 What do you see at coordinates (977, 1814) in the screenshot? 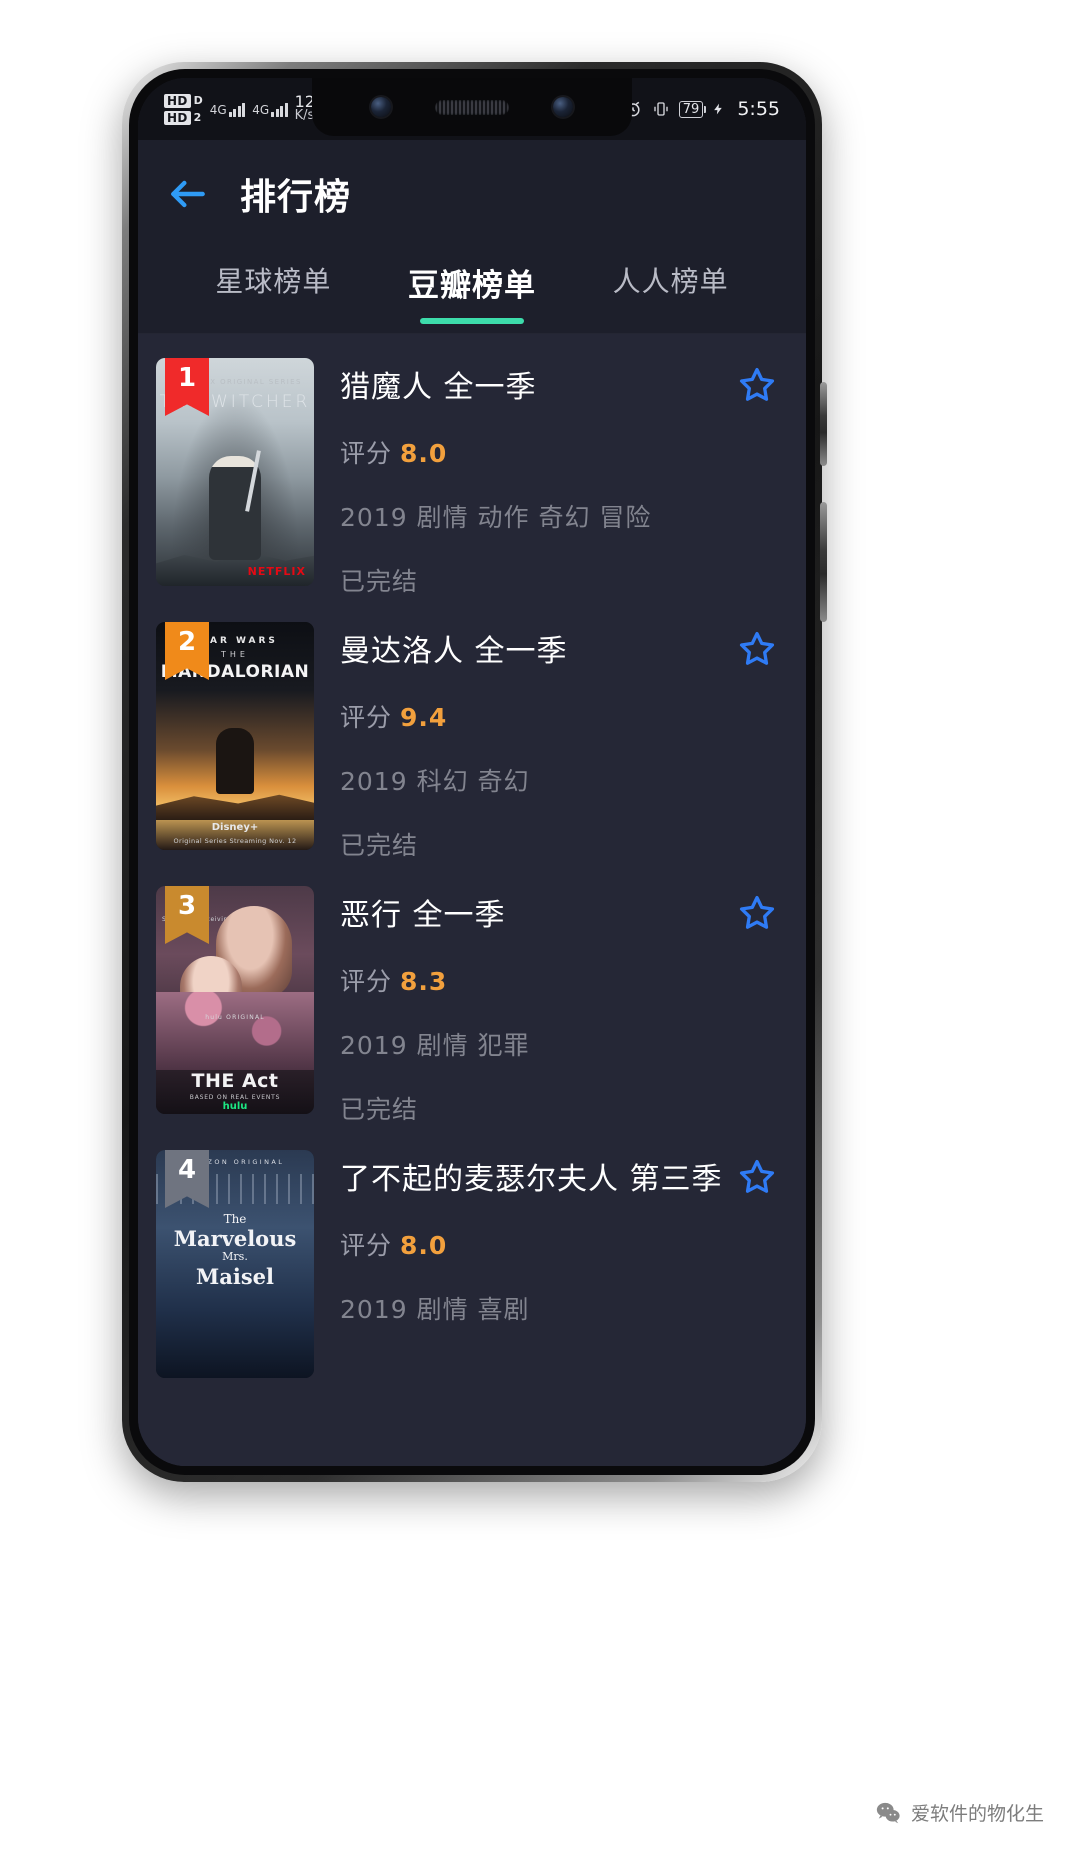
I see `watermark-text: 爱软件的物化生` at bounding box center [977, 1814].